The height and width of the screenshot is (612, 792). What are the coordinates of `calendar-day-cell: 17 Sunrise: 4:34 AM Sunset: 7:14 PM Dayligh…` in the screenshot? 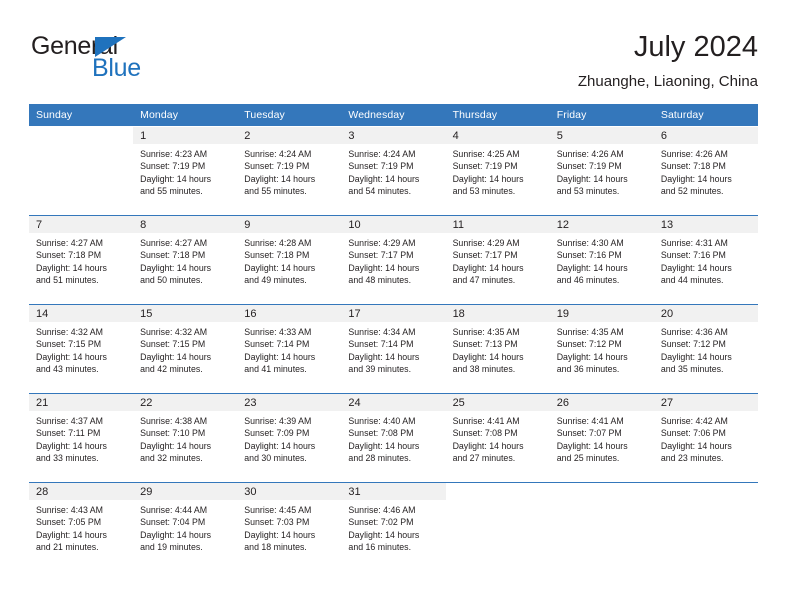 It's located at (393, 349).